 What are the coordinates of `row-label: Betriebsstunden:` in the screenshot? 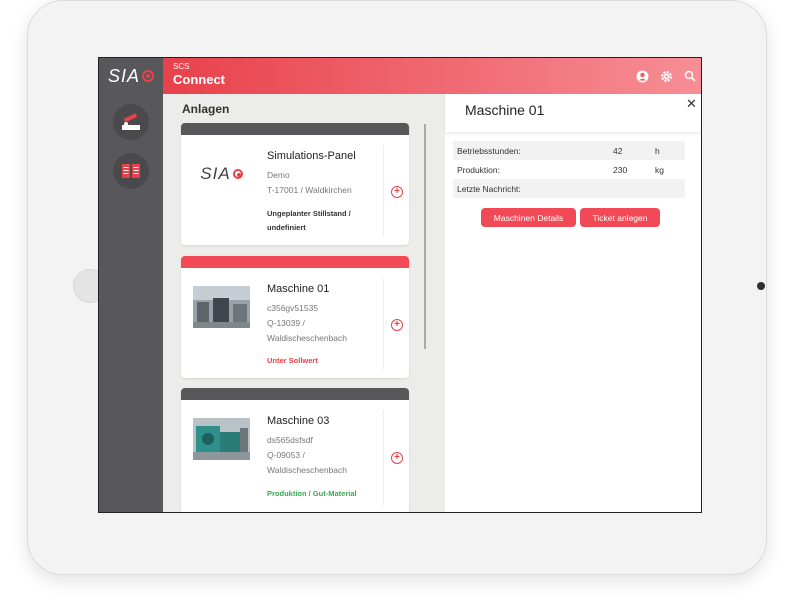 It's located at (489, 150).